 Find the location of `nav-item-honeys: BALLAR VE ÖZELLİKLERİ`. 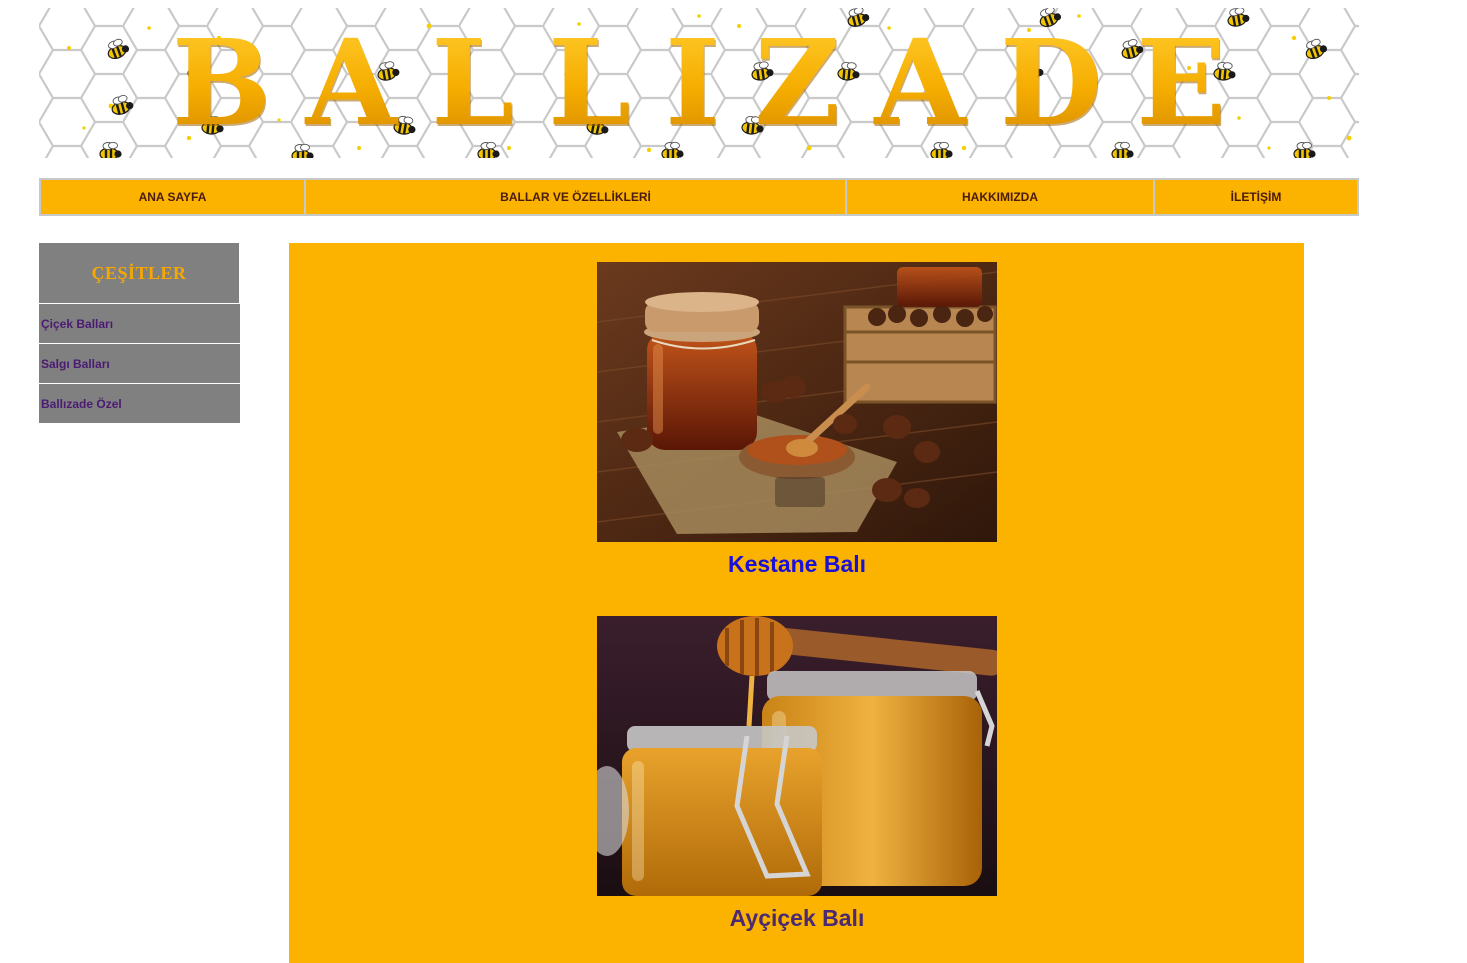

nav-item-honeys: BALLAR VE ÖZELLİKLERİ is located at coordinates (576, 197).